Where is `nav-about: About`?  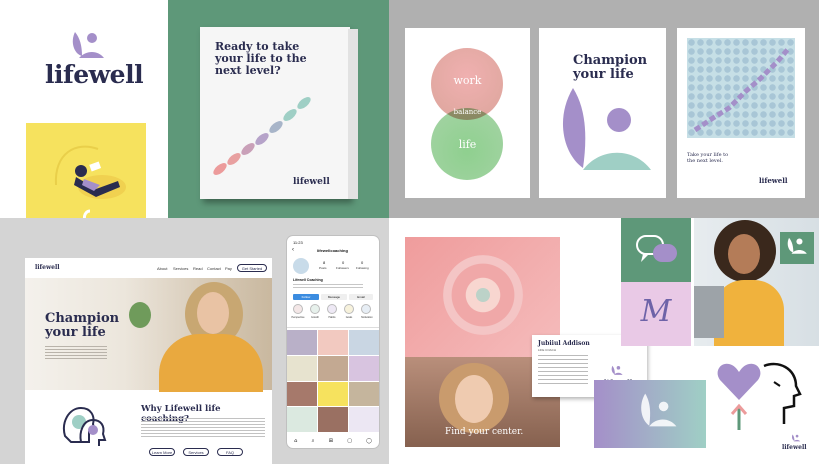
nav-about: About is located at coordinates (162, 268).